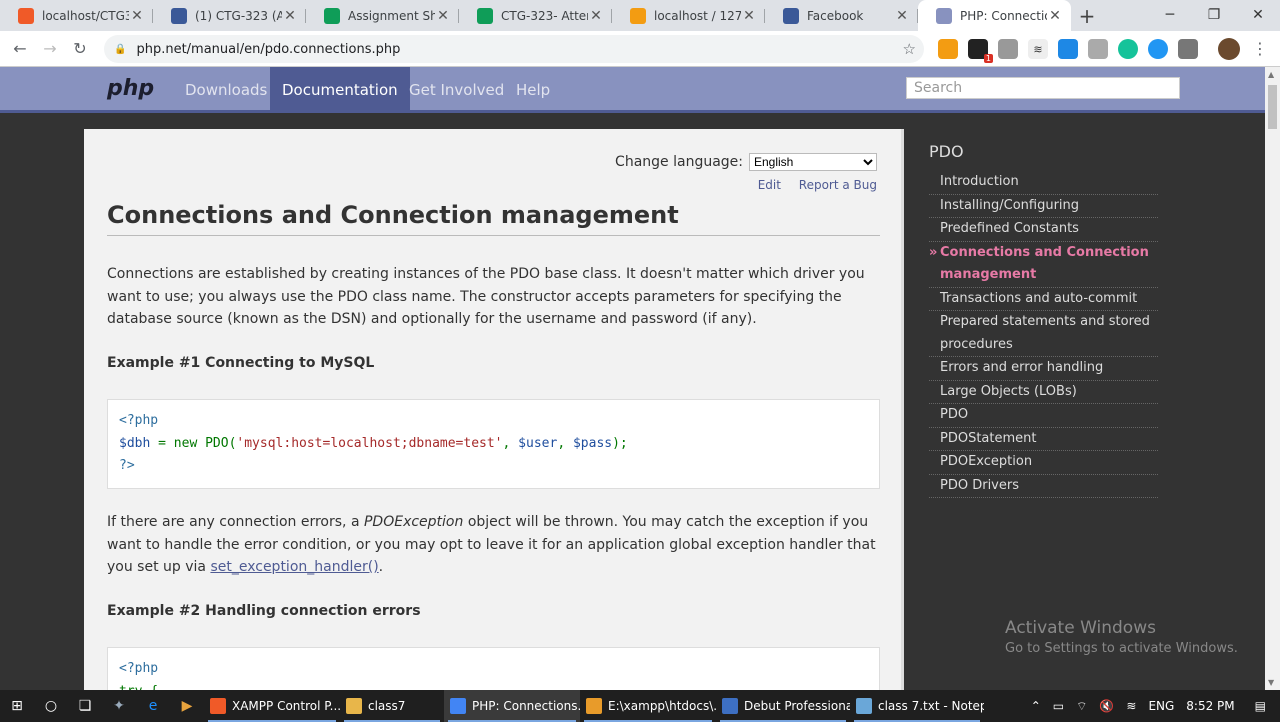  What do you see at coordinates (17, 706) in the screenshot?
I see `windows-start-icon: ⊞` at bounding box center [17, 706].